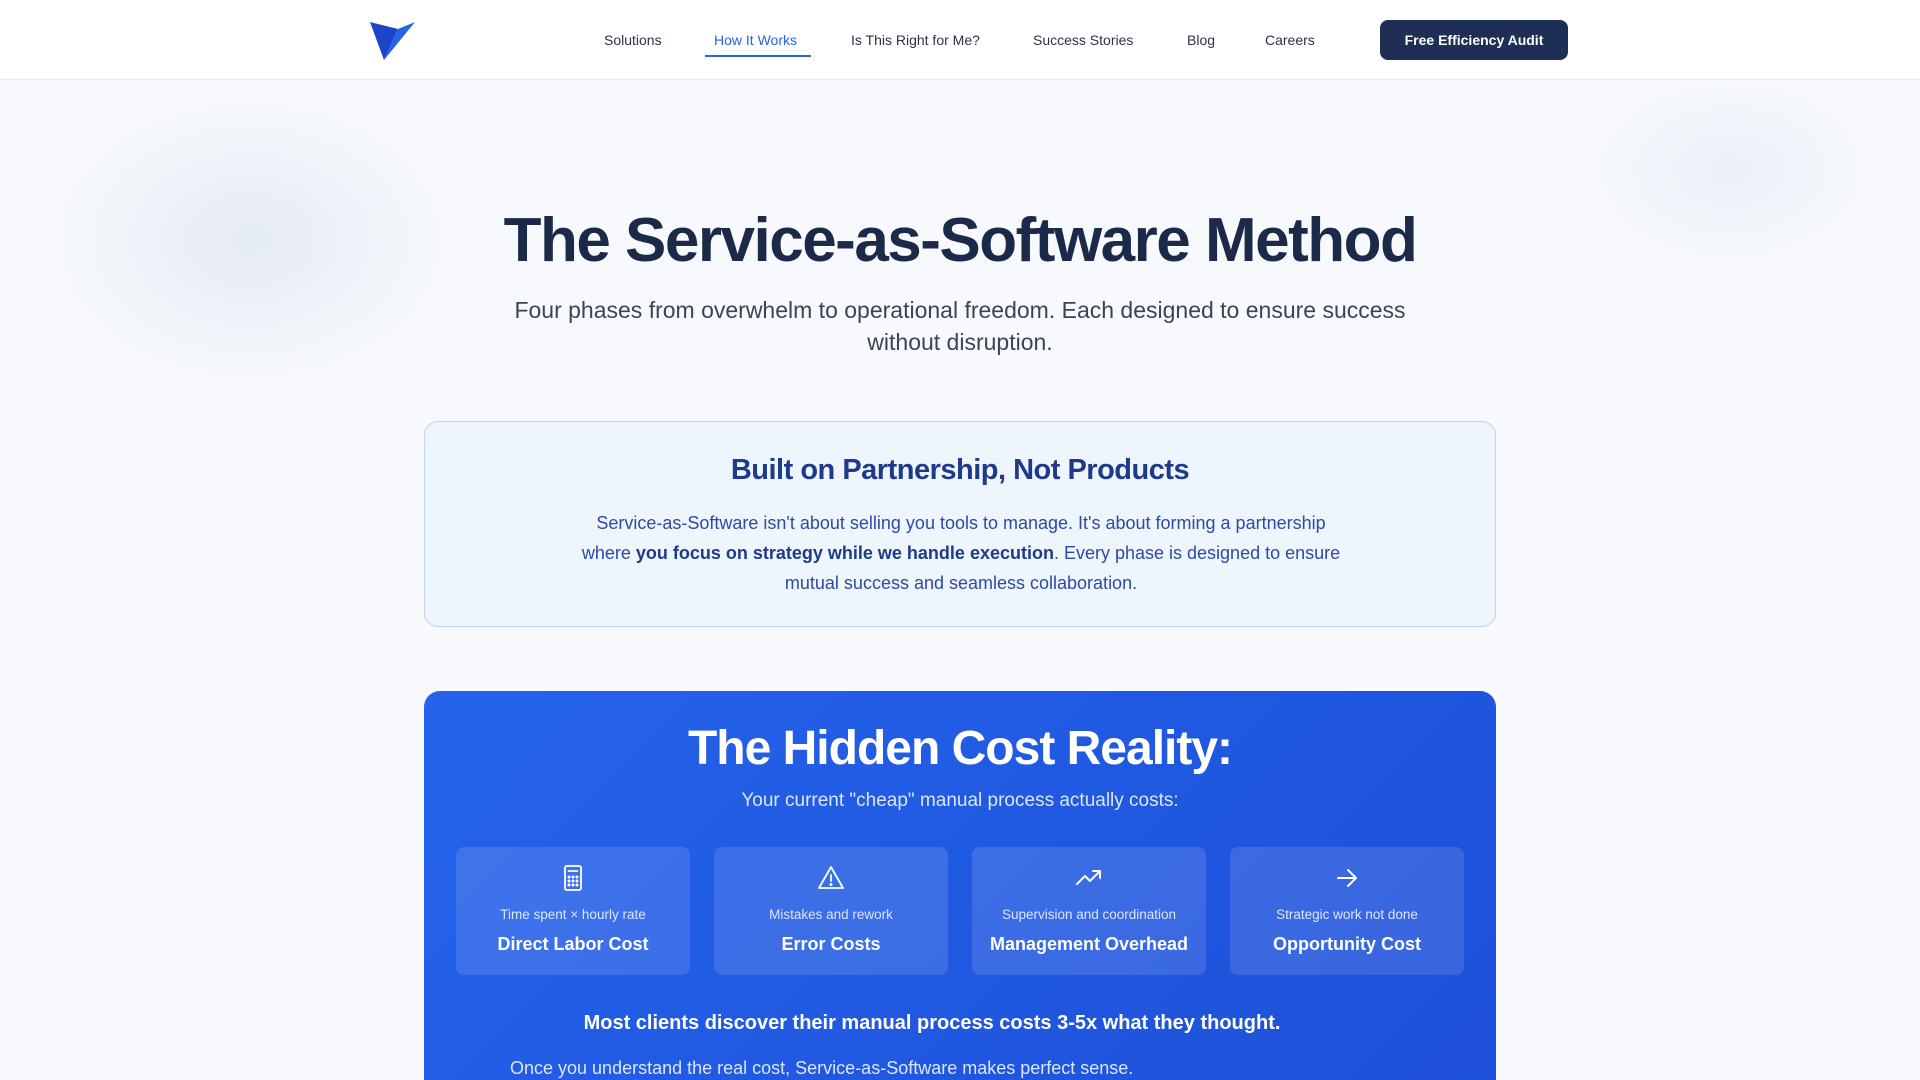 Image resolution: width=1920 pixels, height=1080 pixels. Describe the element at coordinates (831, 944) in the screenshot. I see `cost-card-name: Error Costs` at that location.